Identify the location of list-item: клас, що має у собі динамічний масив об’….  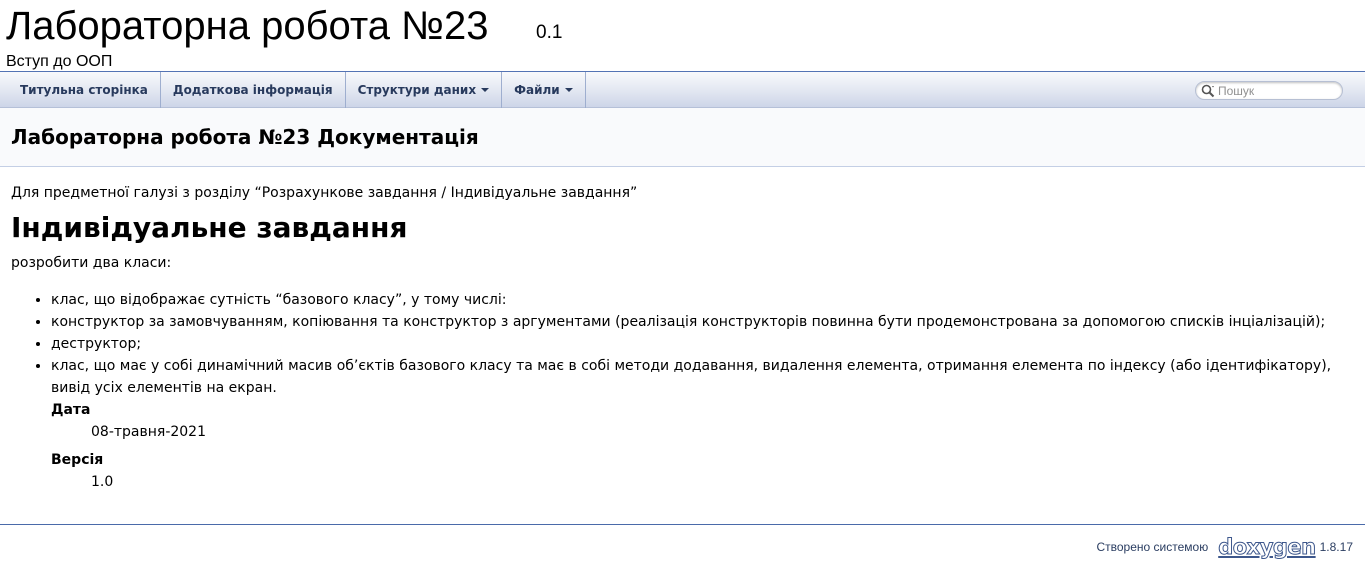
(702, 377).